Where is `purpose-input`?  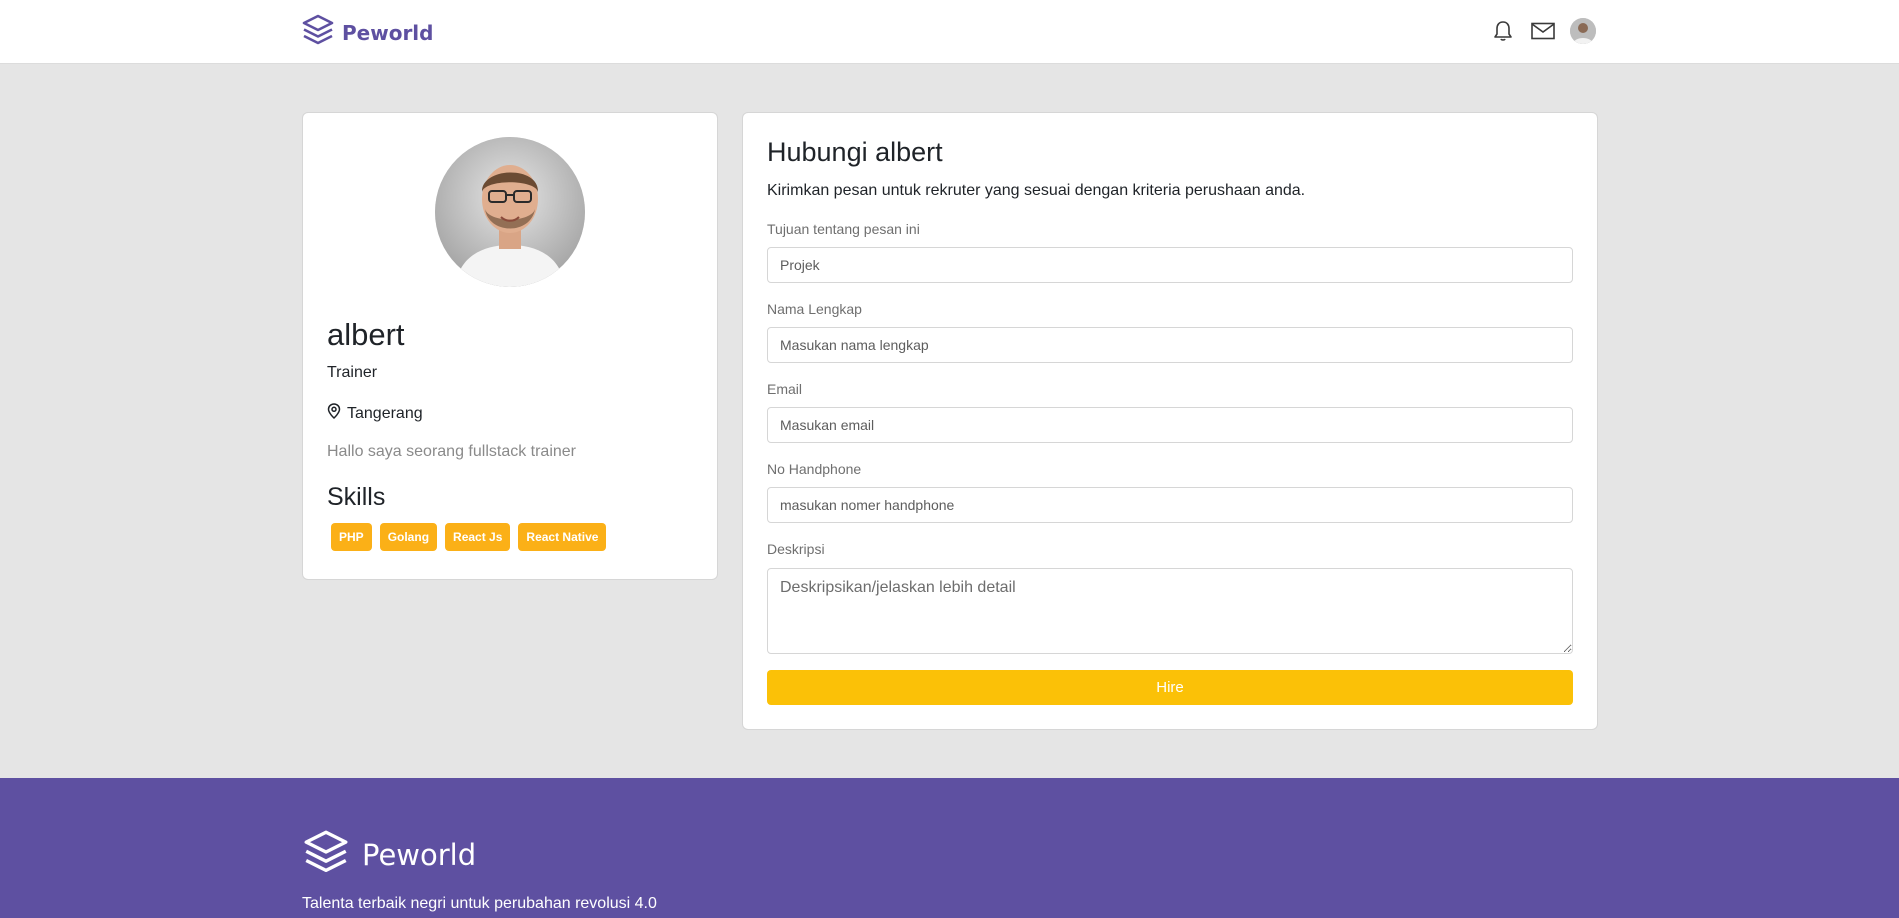 purpose-input is located at coordinates (1170, 265).